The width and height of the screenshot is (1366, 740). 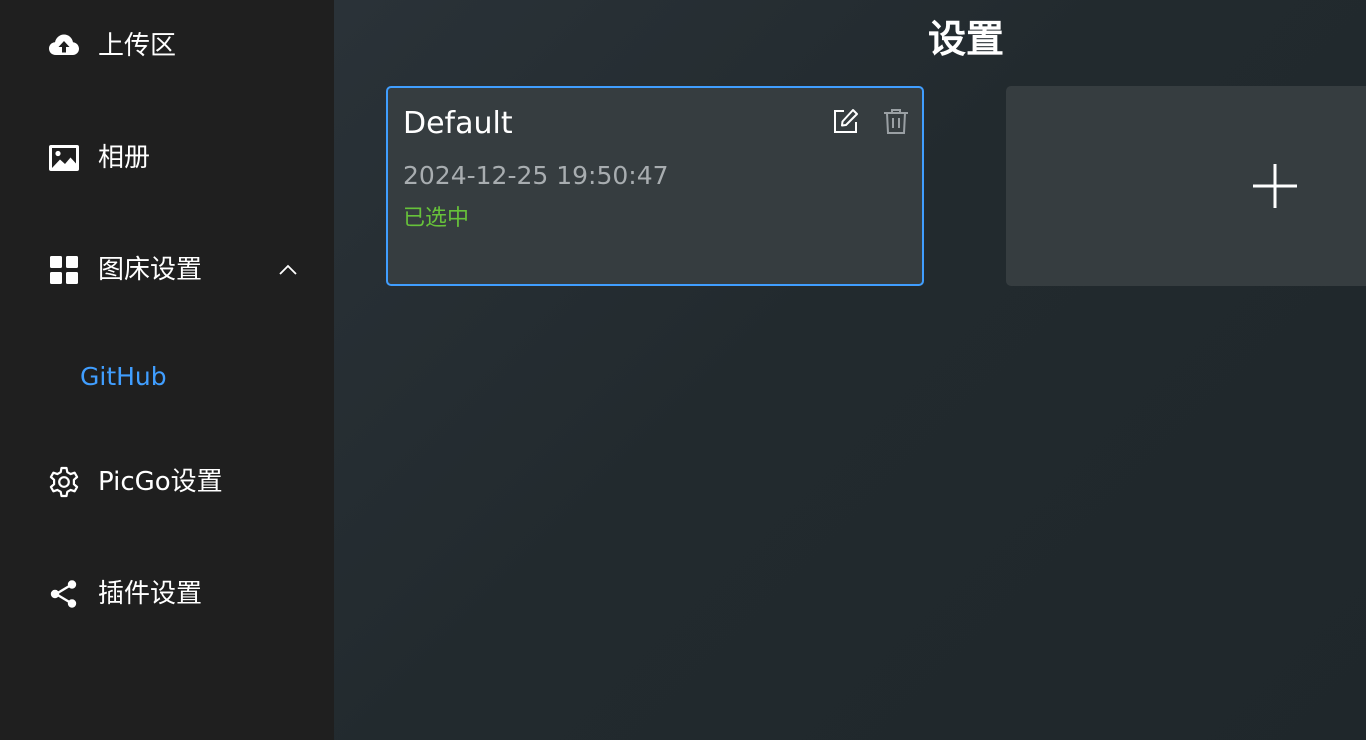 I want to click on chevron-up-icon, so click(x=288, y=269).